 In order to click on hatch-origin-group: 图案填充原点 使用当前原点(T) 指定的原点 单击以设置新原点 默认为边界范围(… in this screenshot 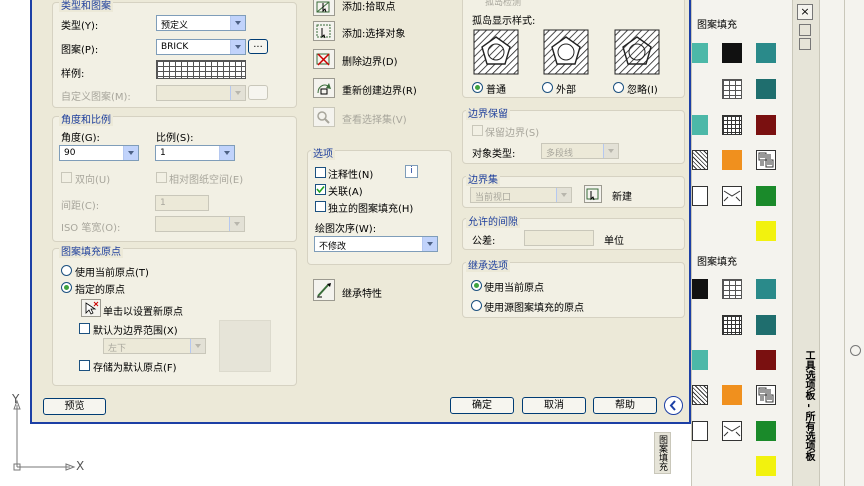, I will do `click(174, 314)`.